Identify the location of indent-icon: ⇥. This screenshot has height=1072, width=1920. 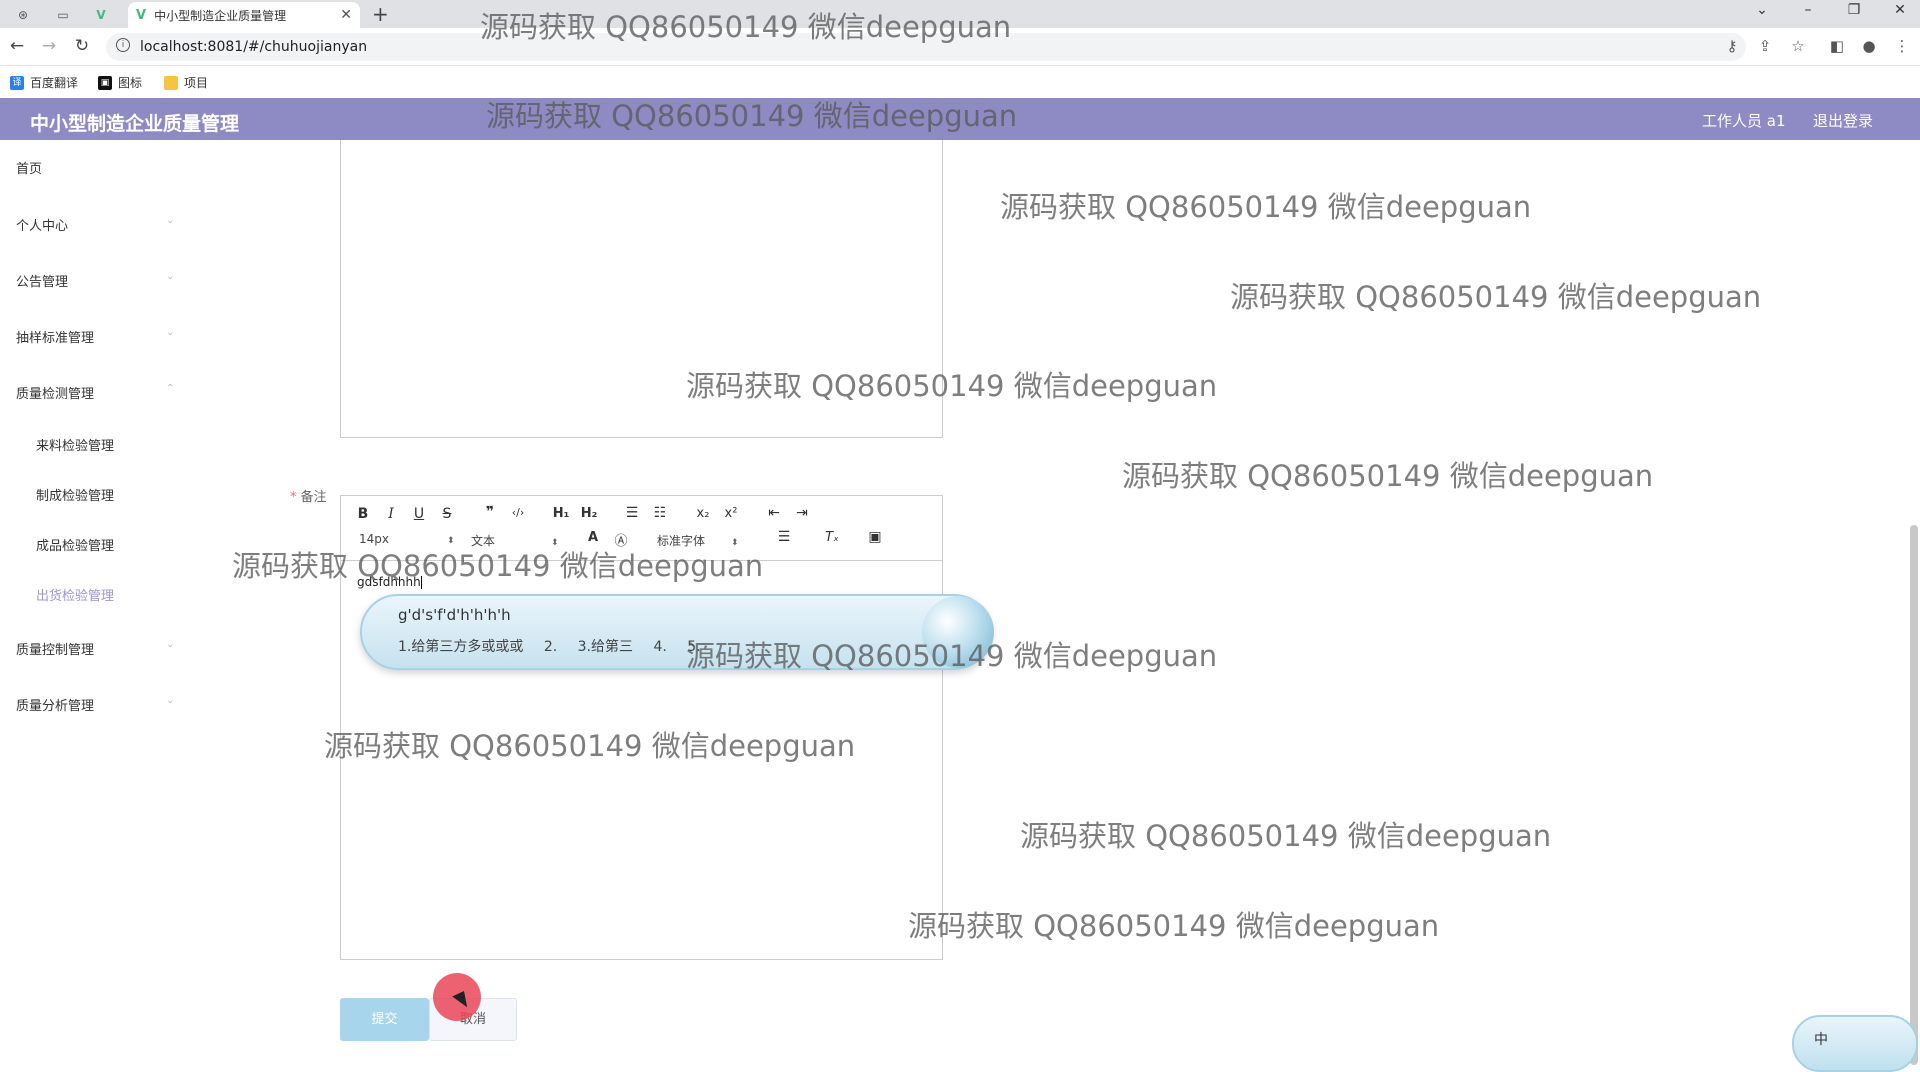
(802, 513).